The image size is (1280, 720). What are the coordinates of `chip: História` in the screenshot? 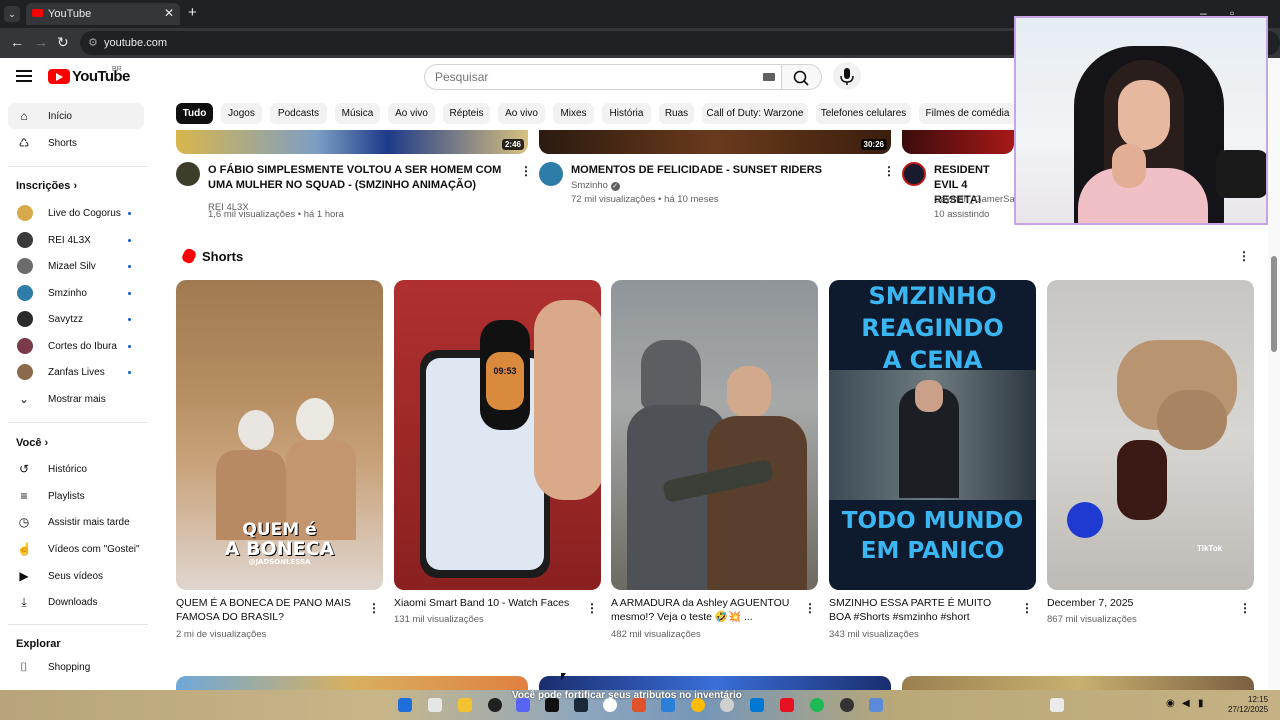 It's located at (626, 113).